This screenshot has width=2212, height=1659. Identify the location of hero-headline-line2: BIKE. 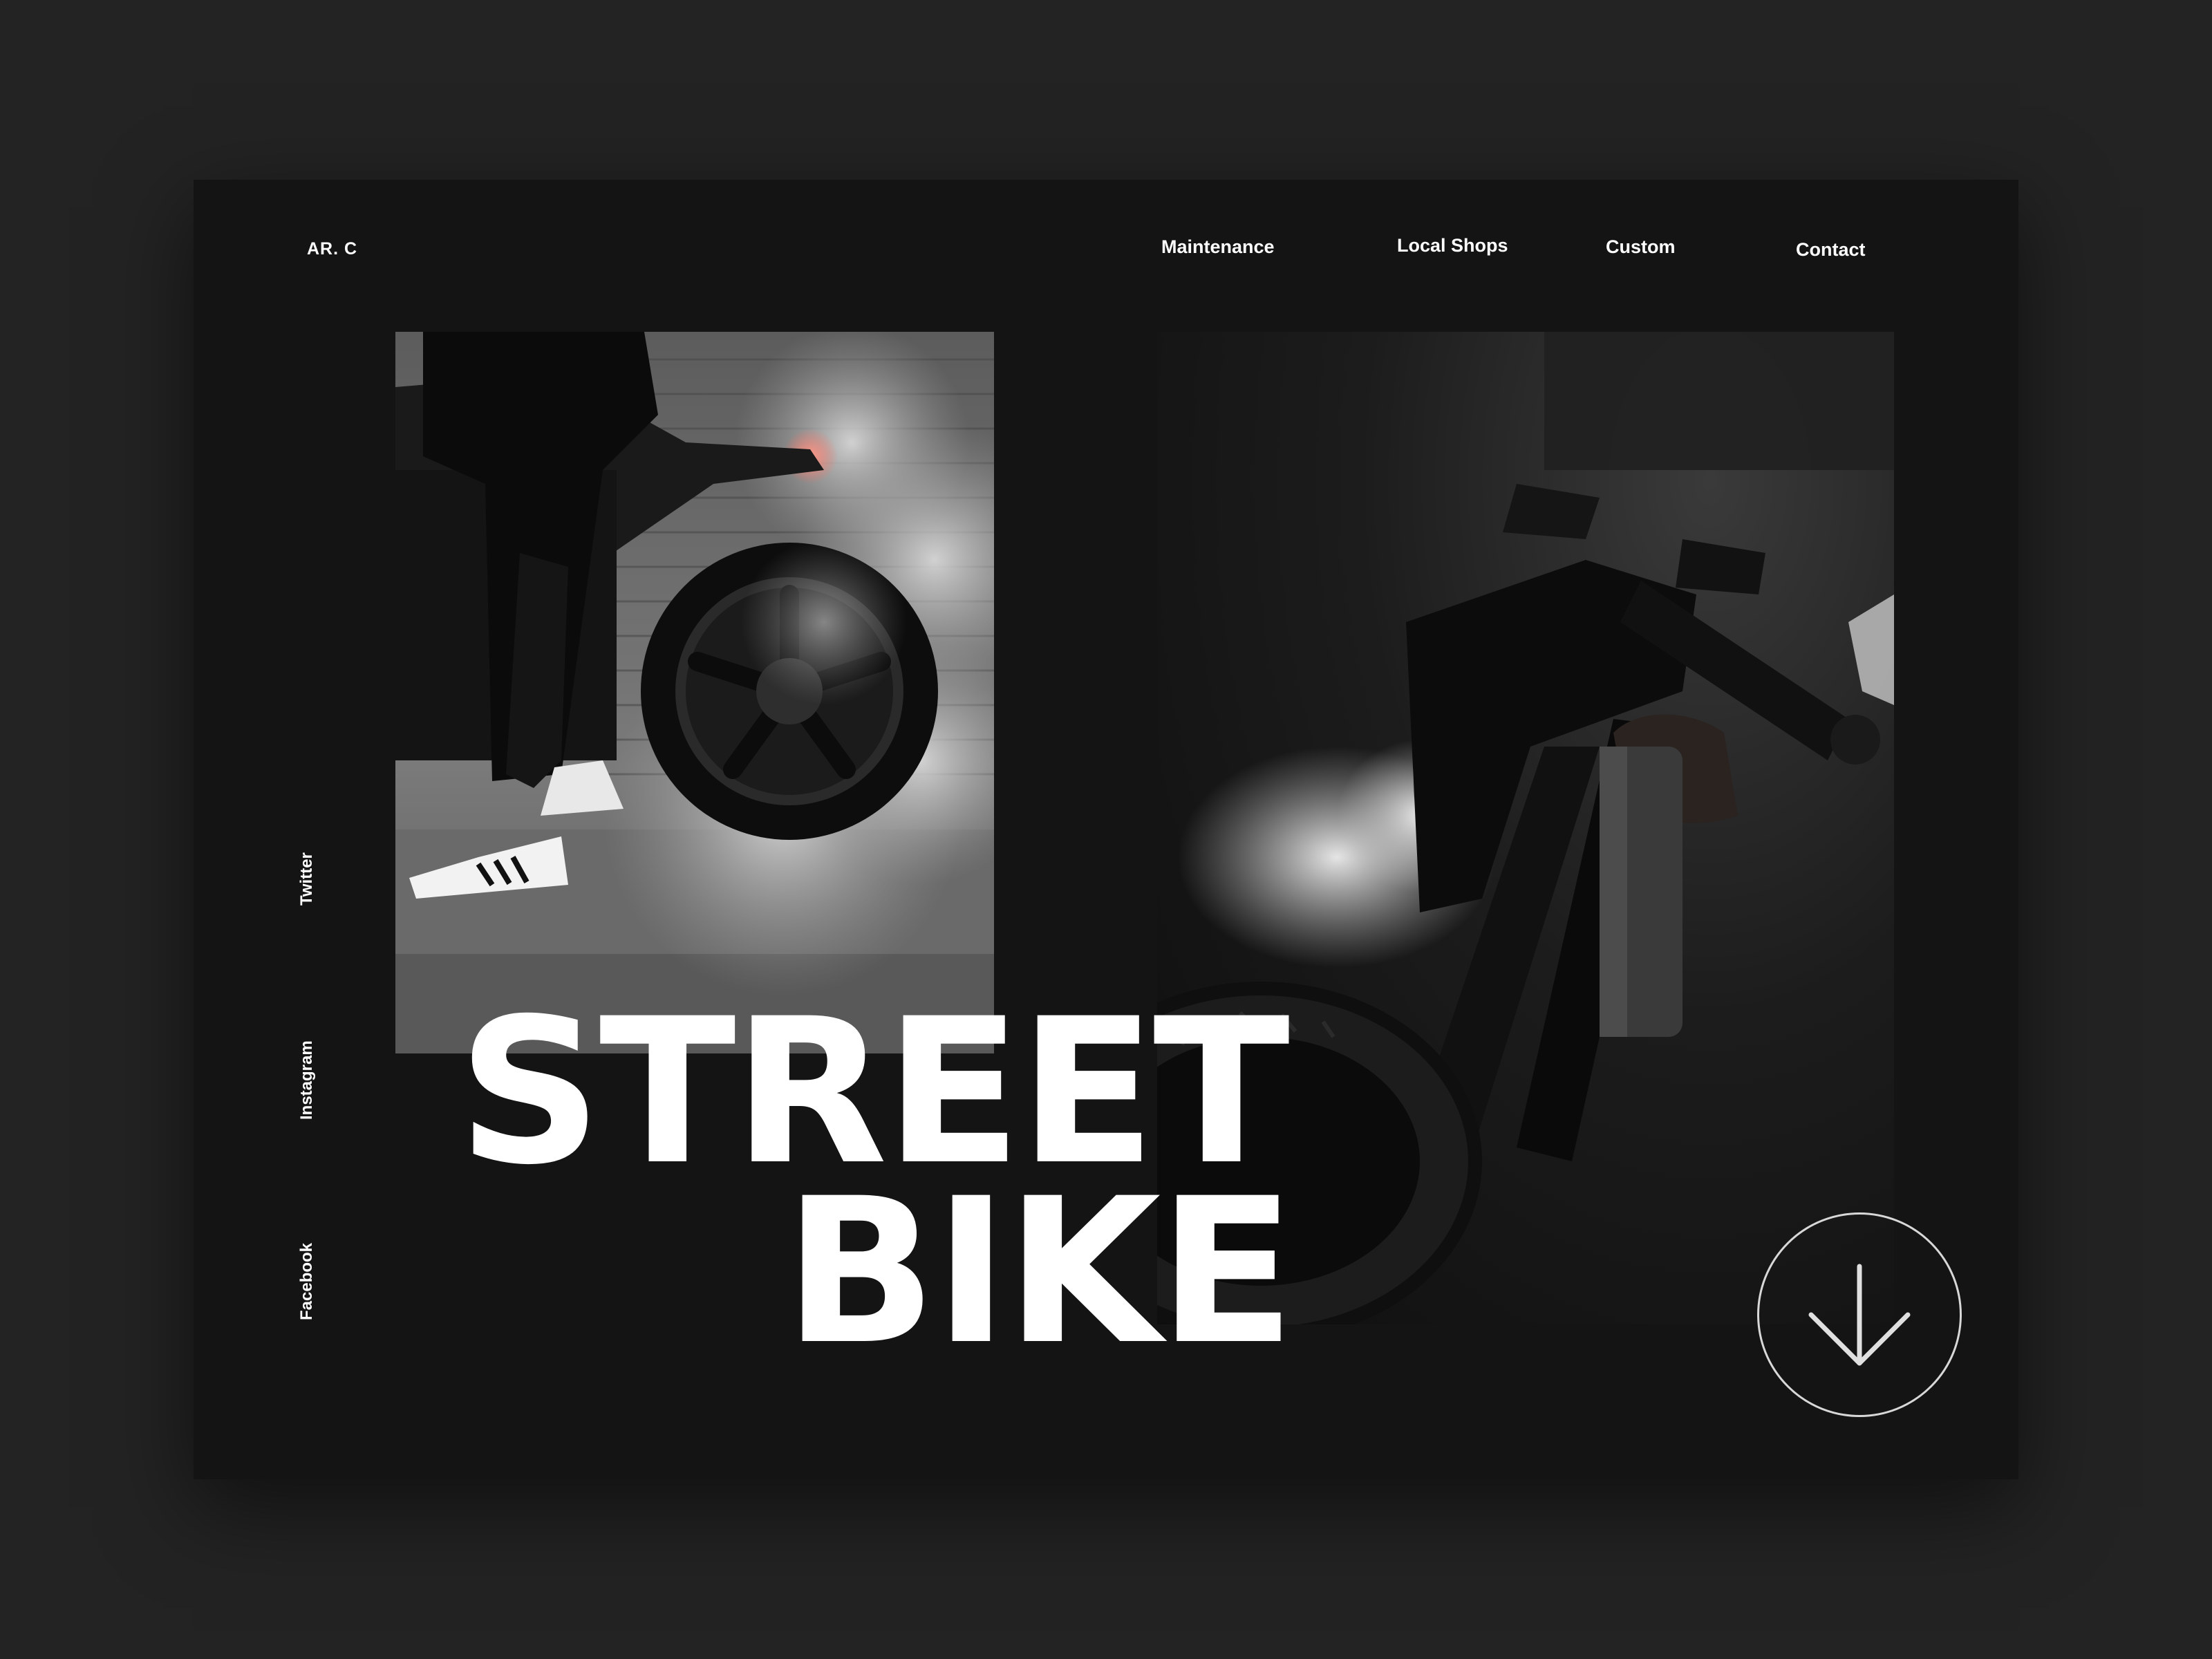
(1039, 1272).